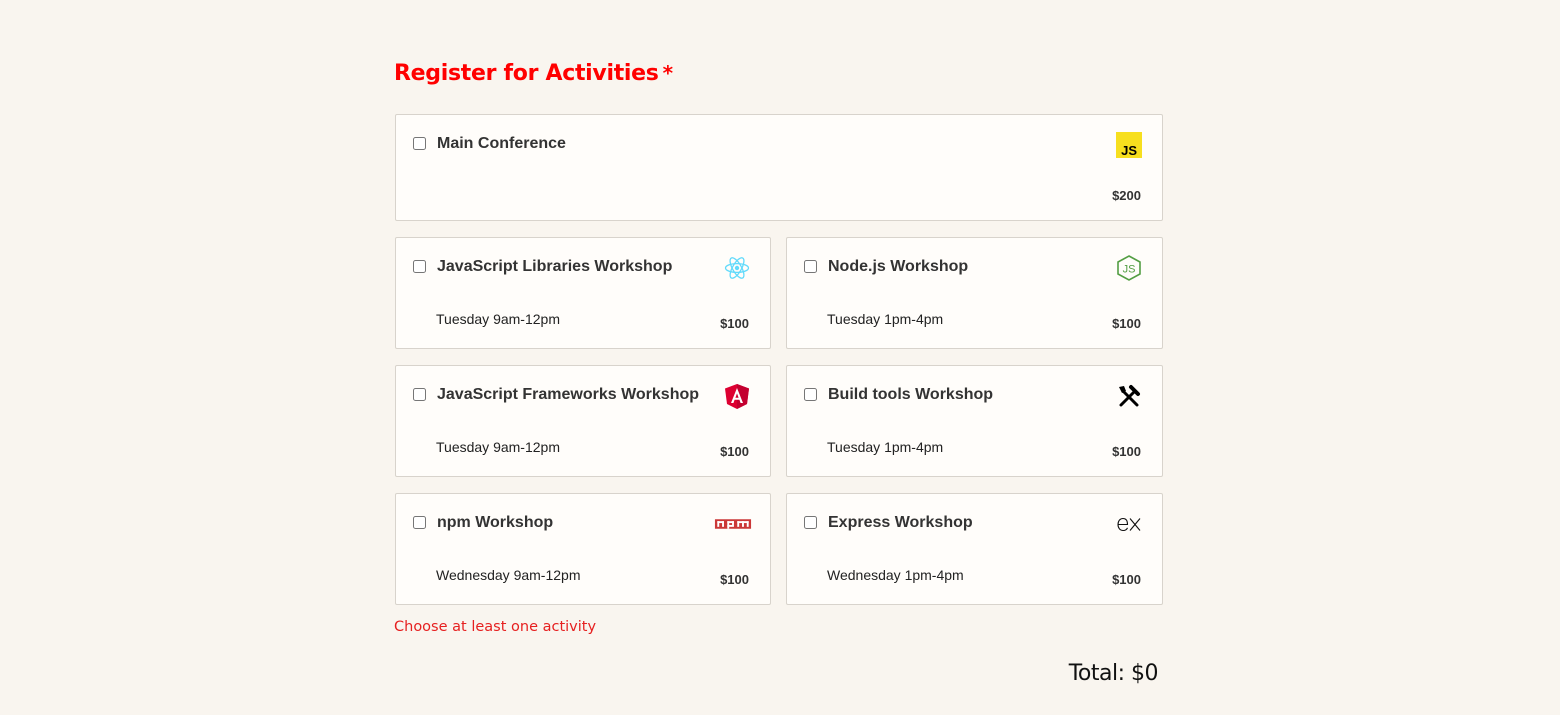 This screenshot has width=1560, height=715. Describe the element at coordinates (974, 293) in the screenshot. I see `activity-nodejs: Node.js Workshop Tuesday 1pm-4pm $100 JS` at that location.